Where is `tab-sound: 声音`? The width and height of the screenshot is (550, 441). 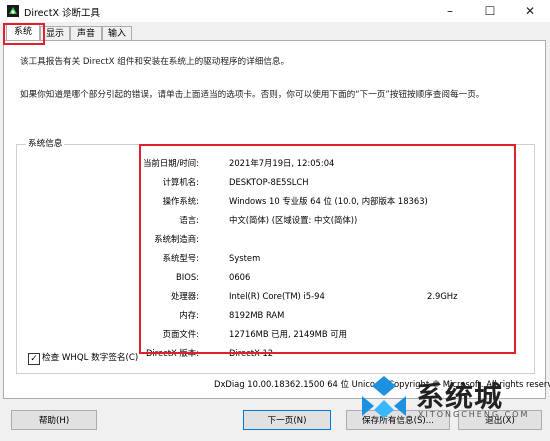 tab-sound: 声音 is located at coordinates (86, 33).